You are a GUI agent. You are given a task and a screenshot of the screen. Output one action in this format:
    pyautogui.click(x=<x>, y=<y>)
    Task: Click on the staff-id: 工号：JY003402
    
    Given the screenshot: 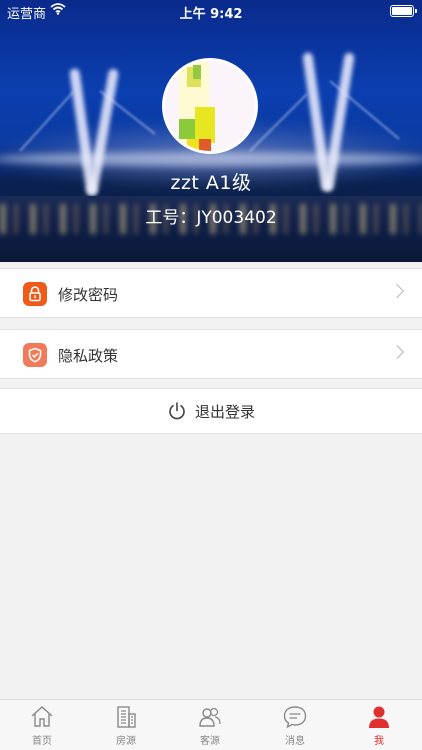 What is the action you would take?
    pyautogui.click(x=211, y=218)
    